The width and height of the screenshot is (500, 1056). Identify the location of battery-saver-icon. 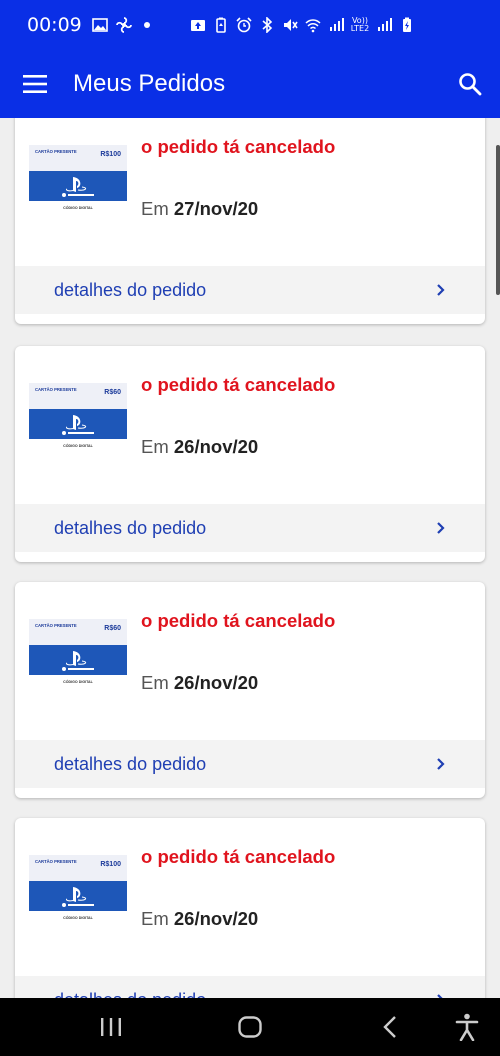
(221, 25).